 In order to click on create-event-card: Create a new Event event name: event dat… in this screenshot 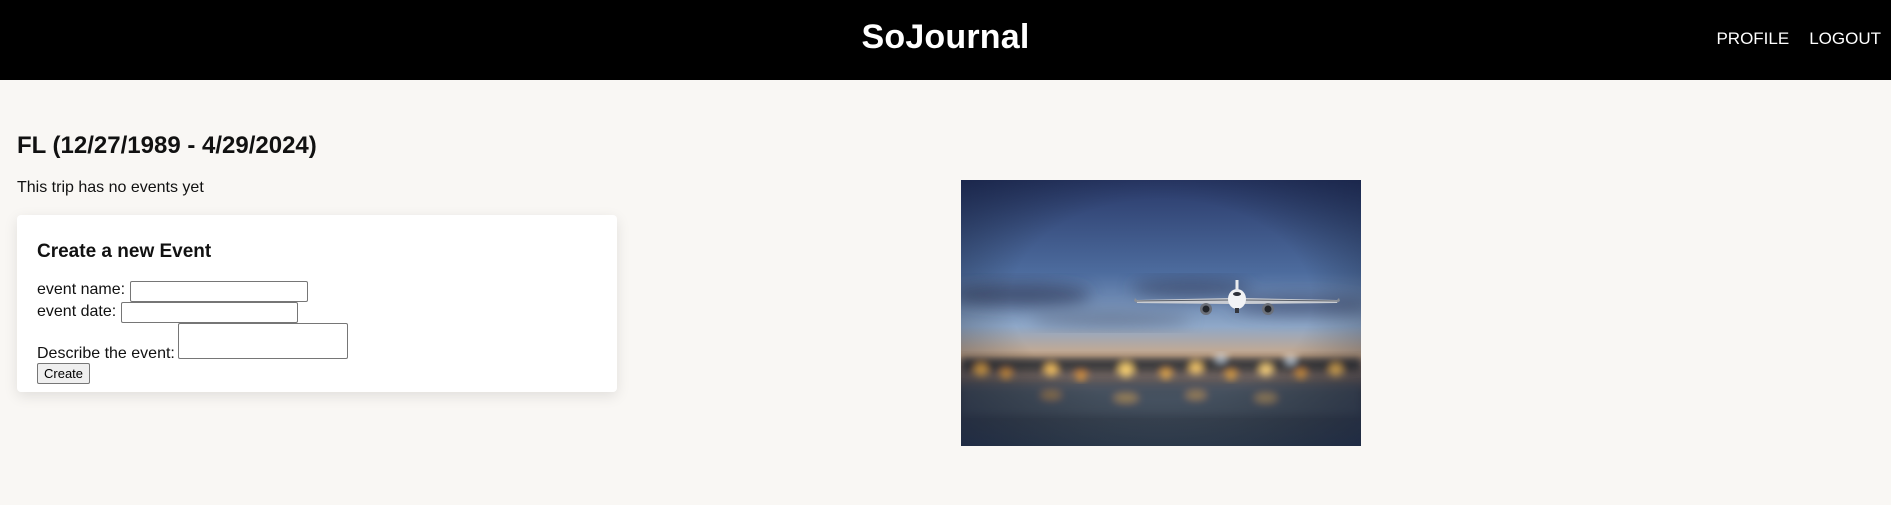, I will do `click(317, 303)`.